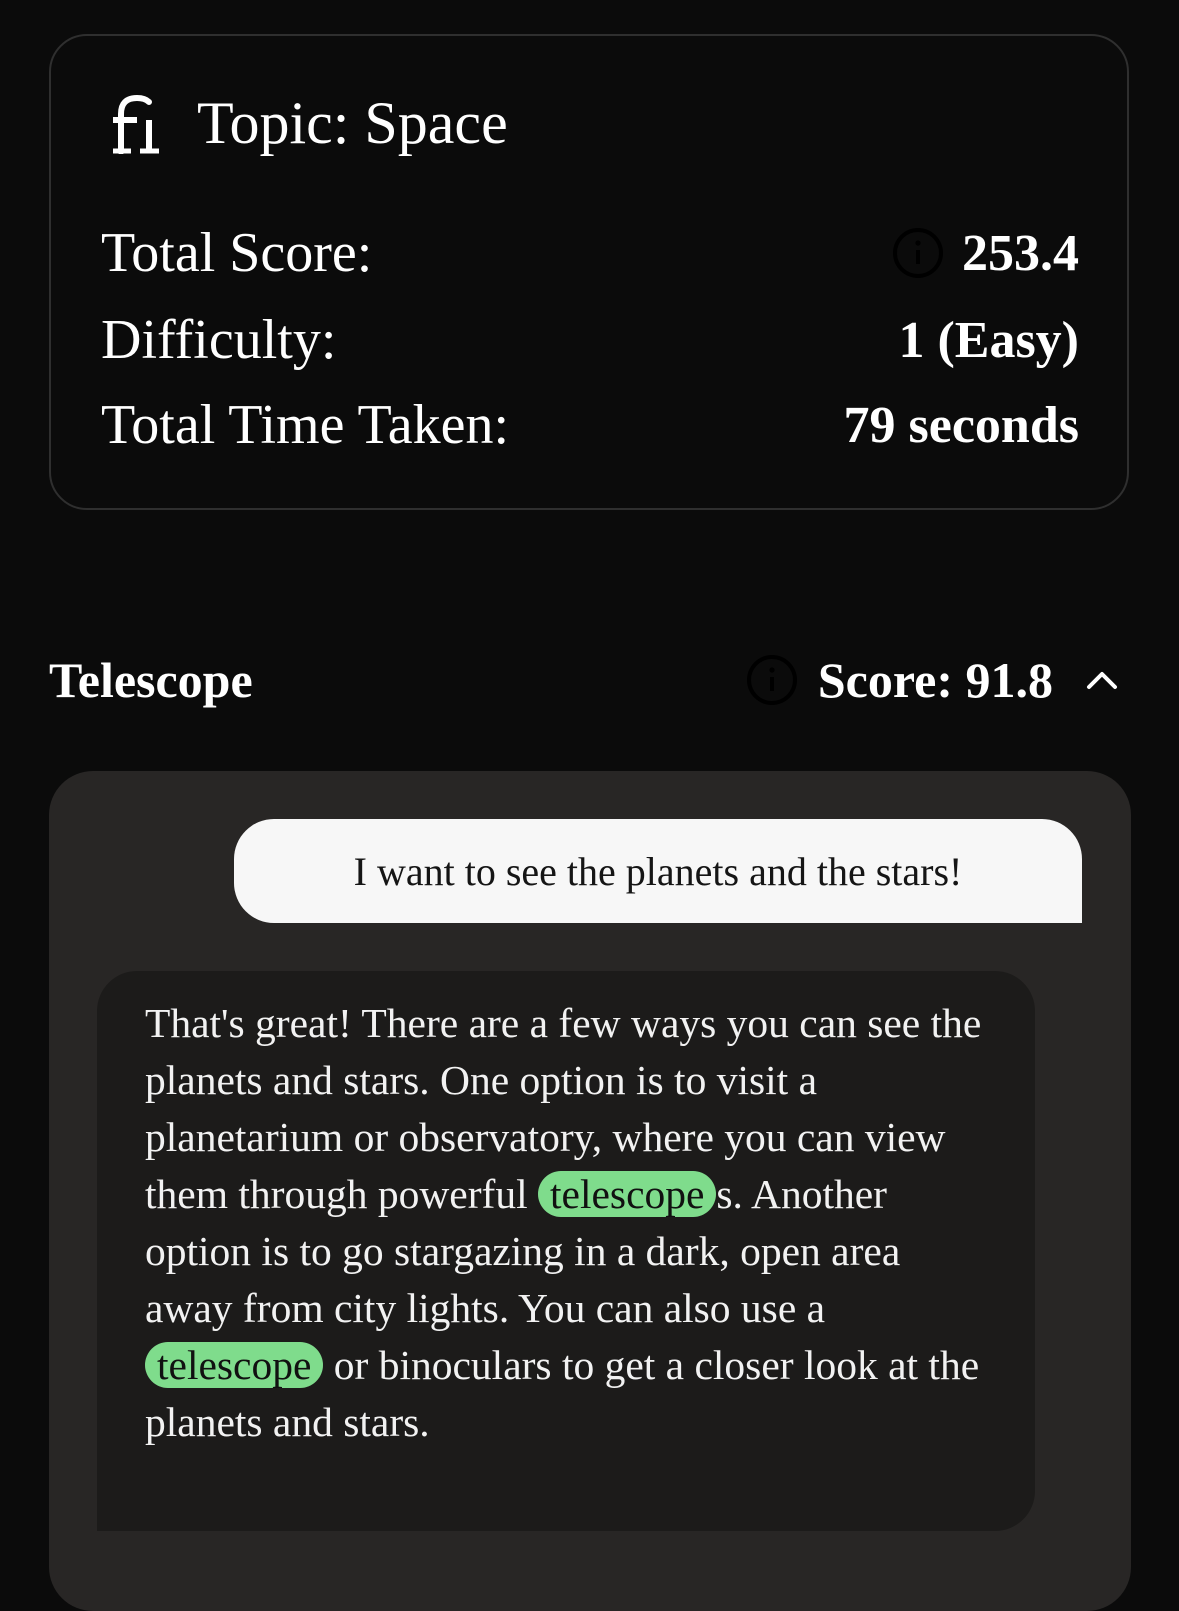 This screenshot has height=1611, width=1179. I want to click on word-score-group: Score: 91.8, so click(932, 680).